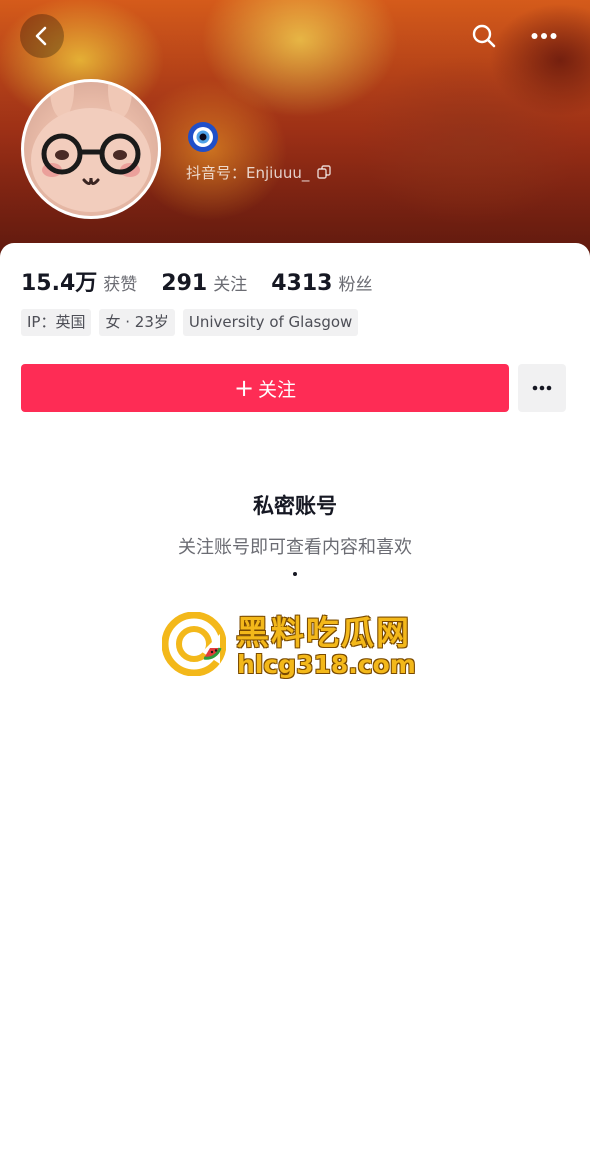 This screenshot has height=1156, width=590. I want to click on watermark-name: 黑料吃瓜网, so click(323, 632).